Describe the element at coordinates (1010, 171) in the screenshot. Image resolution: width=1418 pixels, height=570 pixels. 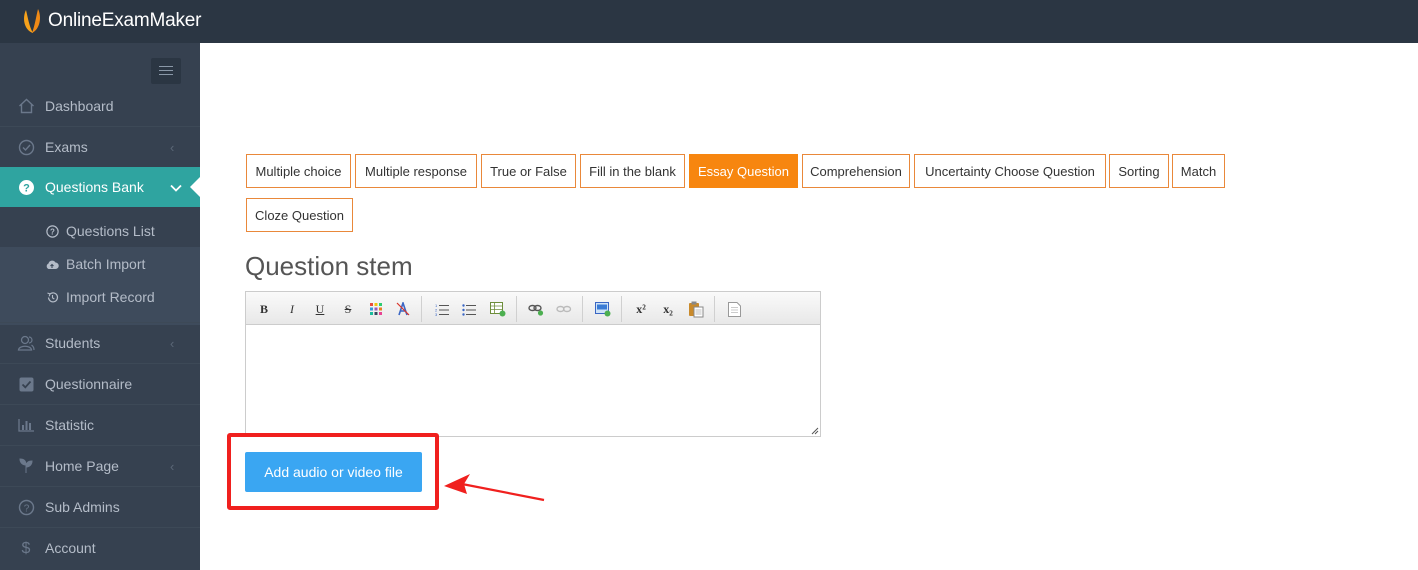
I see `tab-uncertainty-choose-question: Uncertainty Choose Question` at that location.